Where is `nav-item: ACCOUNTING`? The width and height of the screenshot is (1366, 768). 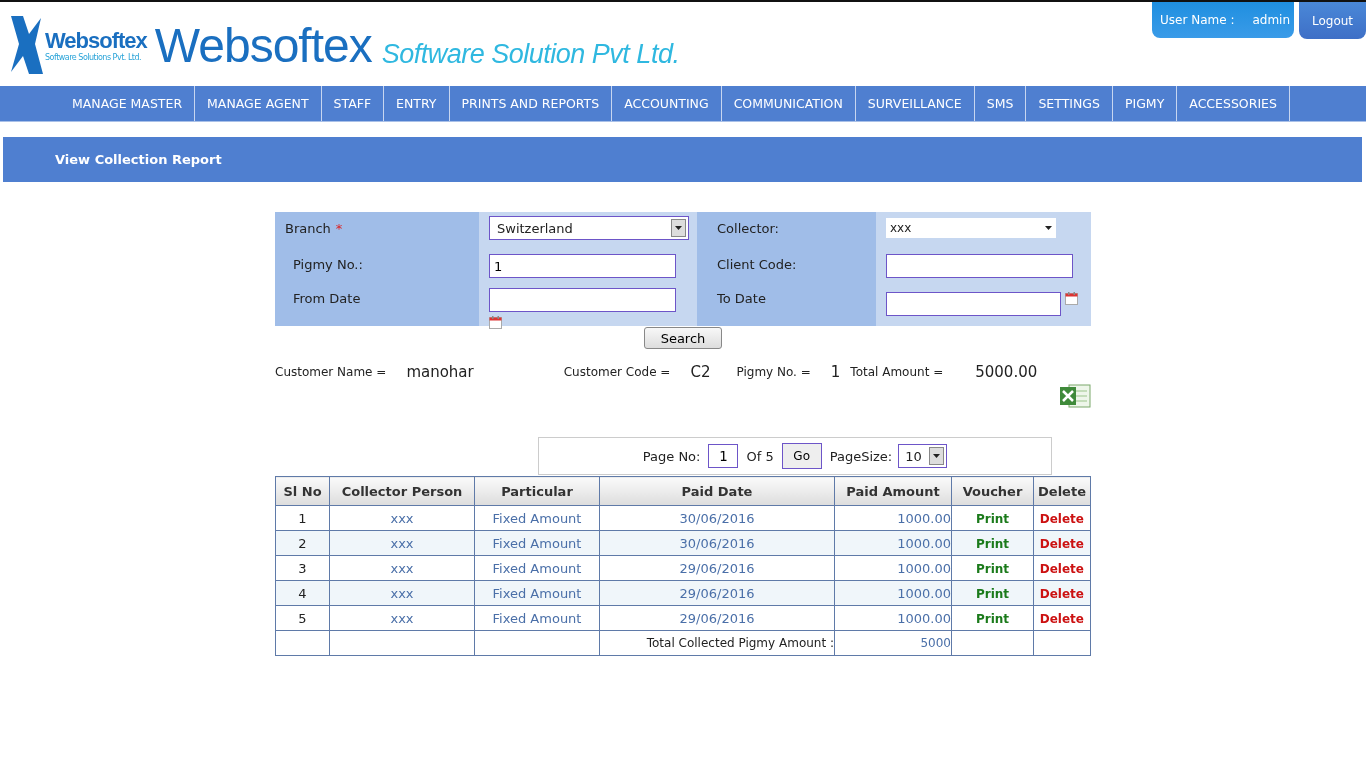 nav-item: ACCOUNTING is located at coordinates (667, 103).